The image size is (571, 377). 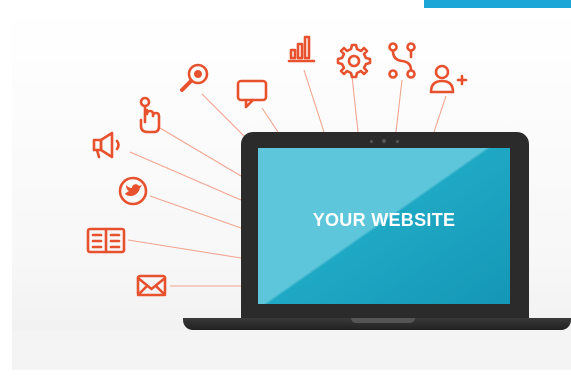 What do you see at coordinates (448, 79) in the screenshot?
I see `add-user-icon` at bounding box center [448, 79].